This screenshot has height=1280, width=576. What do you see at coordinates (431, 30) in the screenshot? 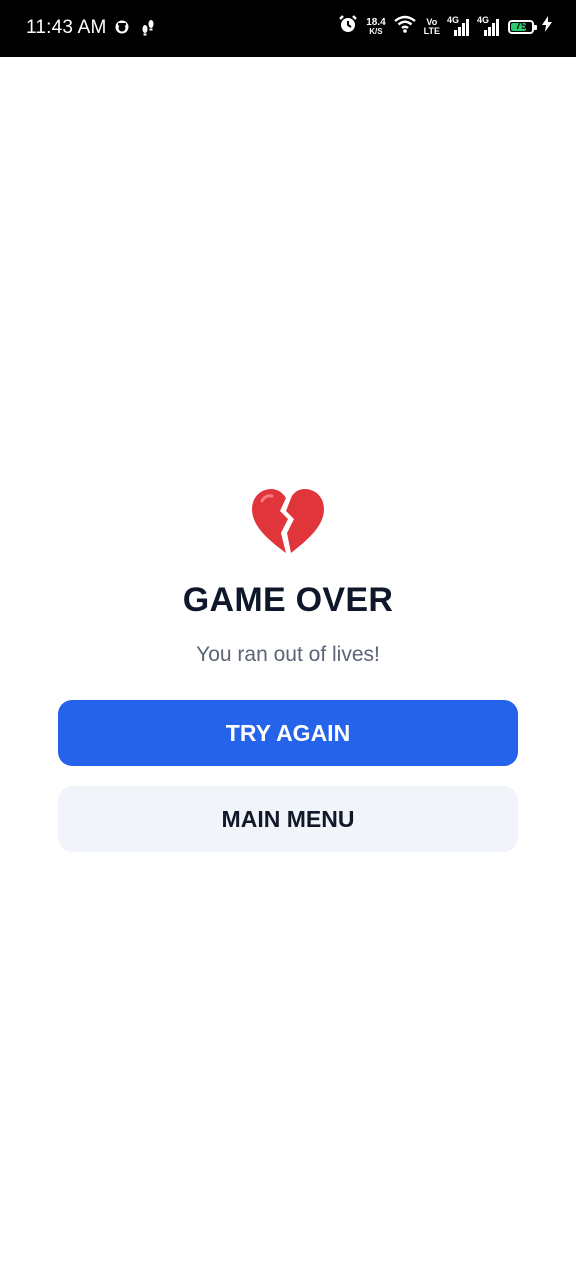
I see `volte-bottom: LTE` at bounding box center [431, 30].